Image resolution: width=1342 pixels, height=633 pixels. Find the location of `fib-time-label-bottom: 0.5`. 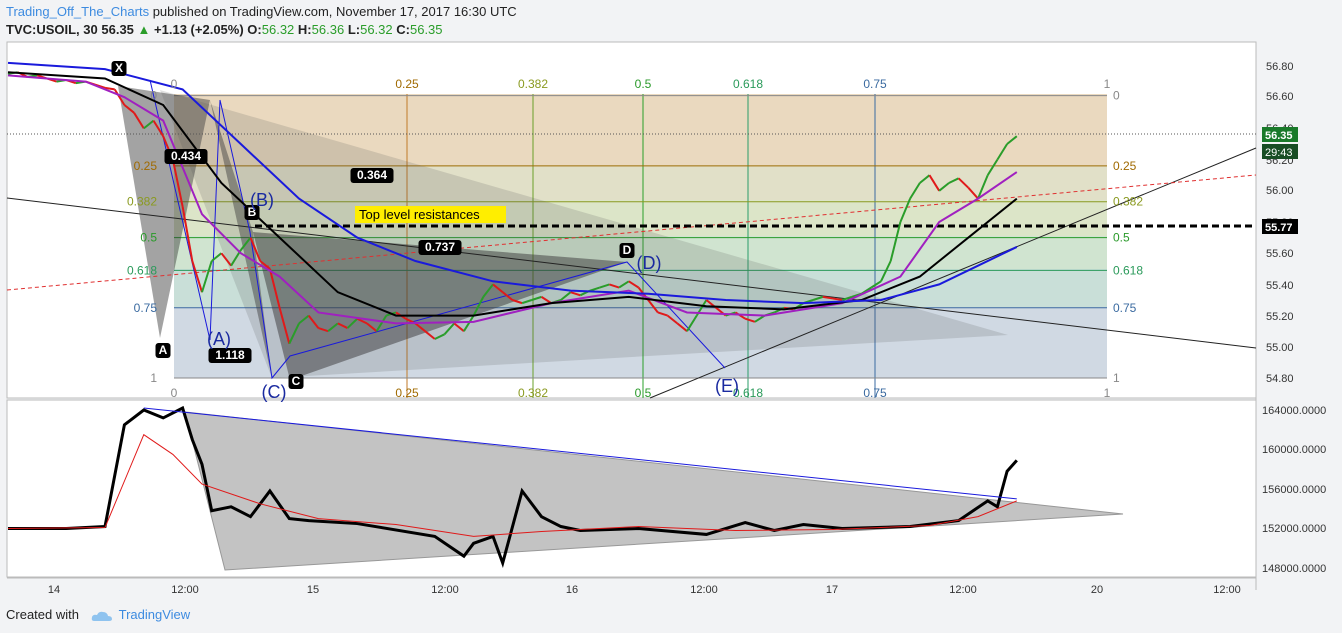

fib-time-label-bottom: 0.5 is located at coordinates (643, 393).